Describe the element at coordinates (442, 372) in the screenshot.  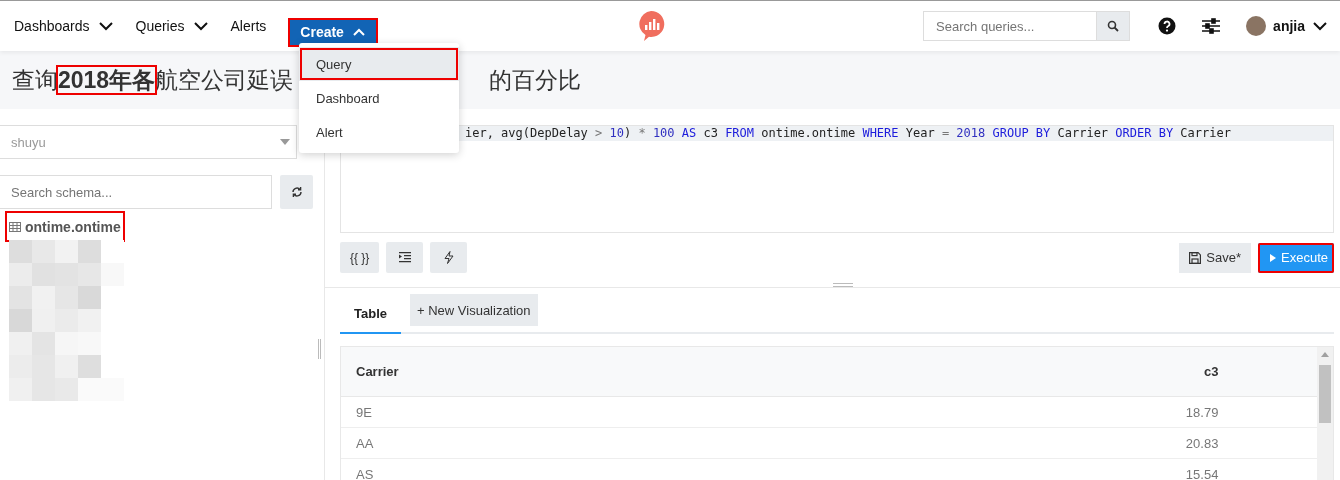
I see `column-header: Carrier` at that location.